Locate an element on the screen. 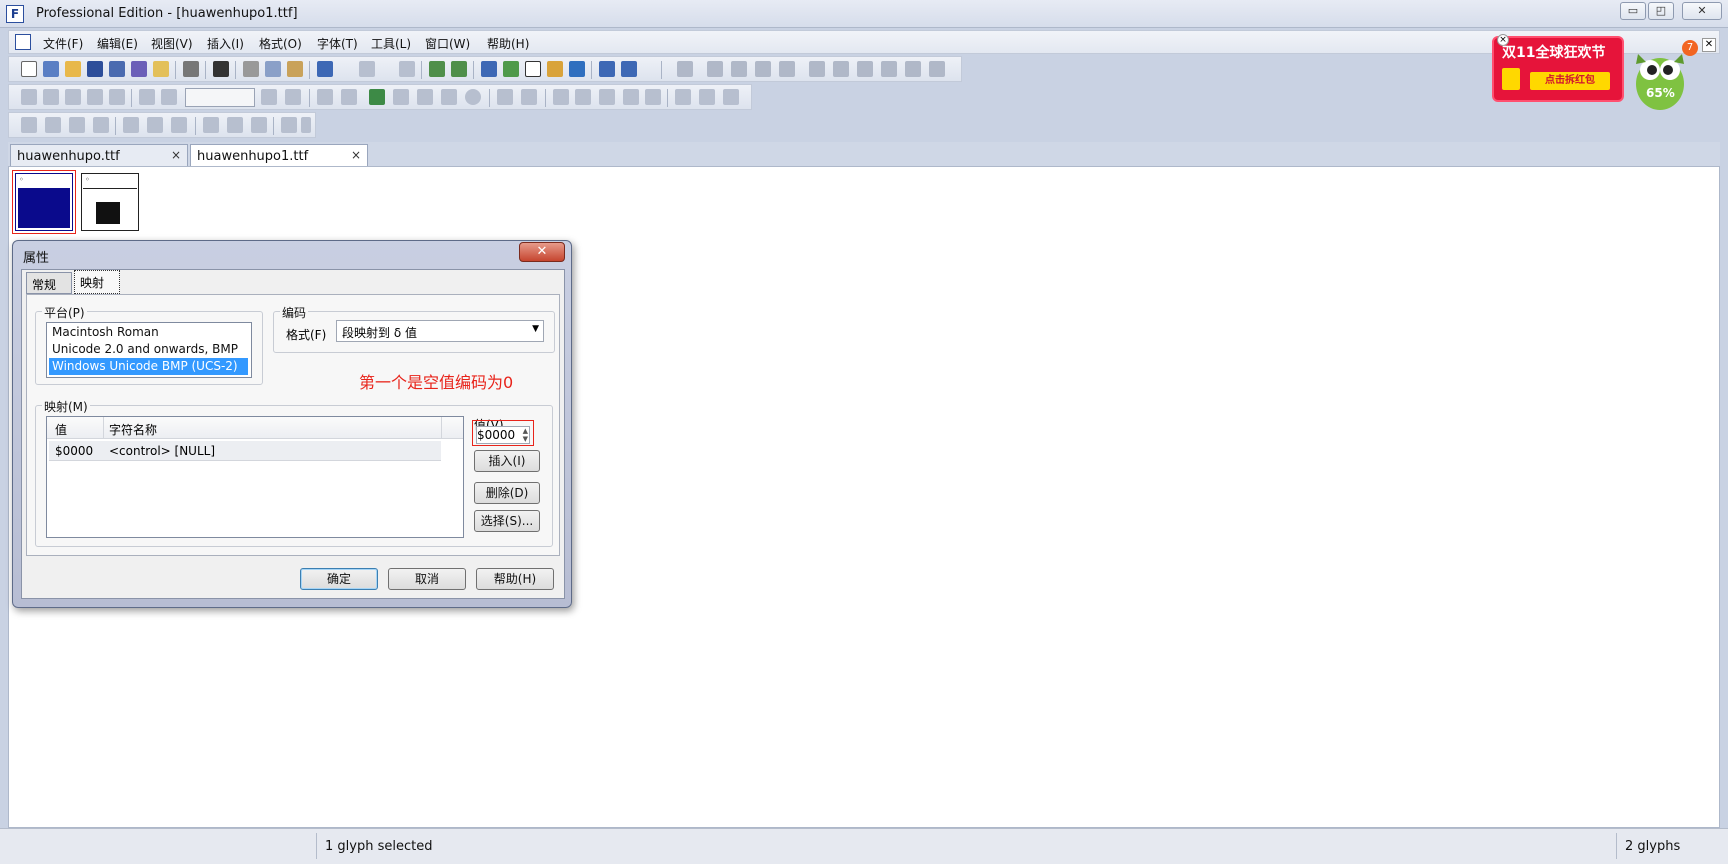 The width and height of the screenshot is (1728, 864). repeat-icon is located at coordinates (407, 69).